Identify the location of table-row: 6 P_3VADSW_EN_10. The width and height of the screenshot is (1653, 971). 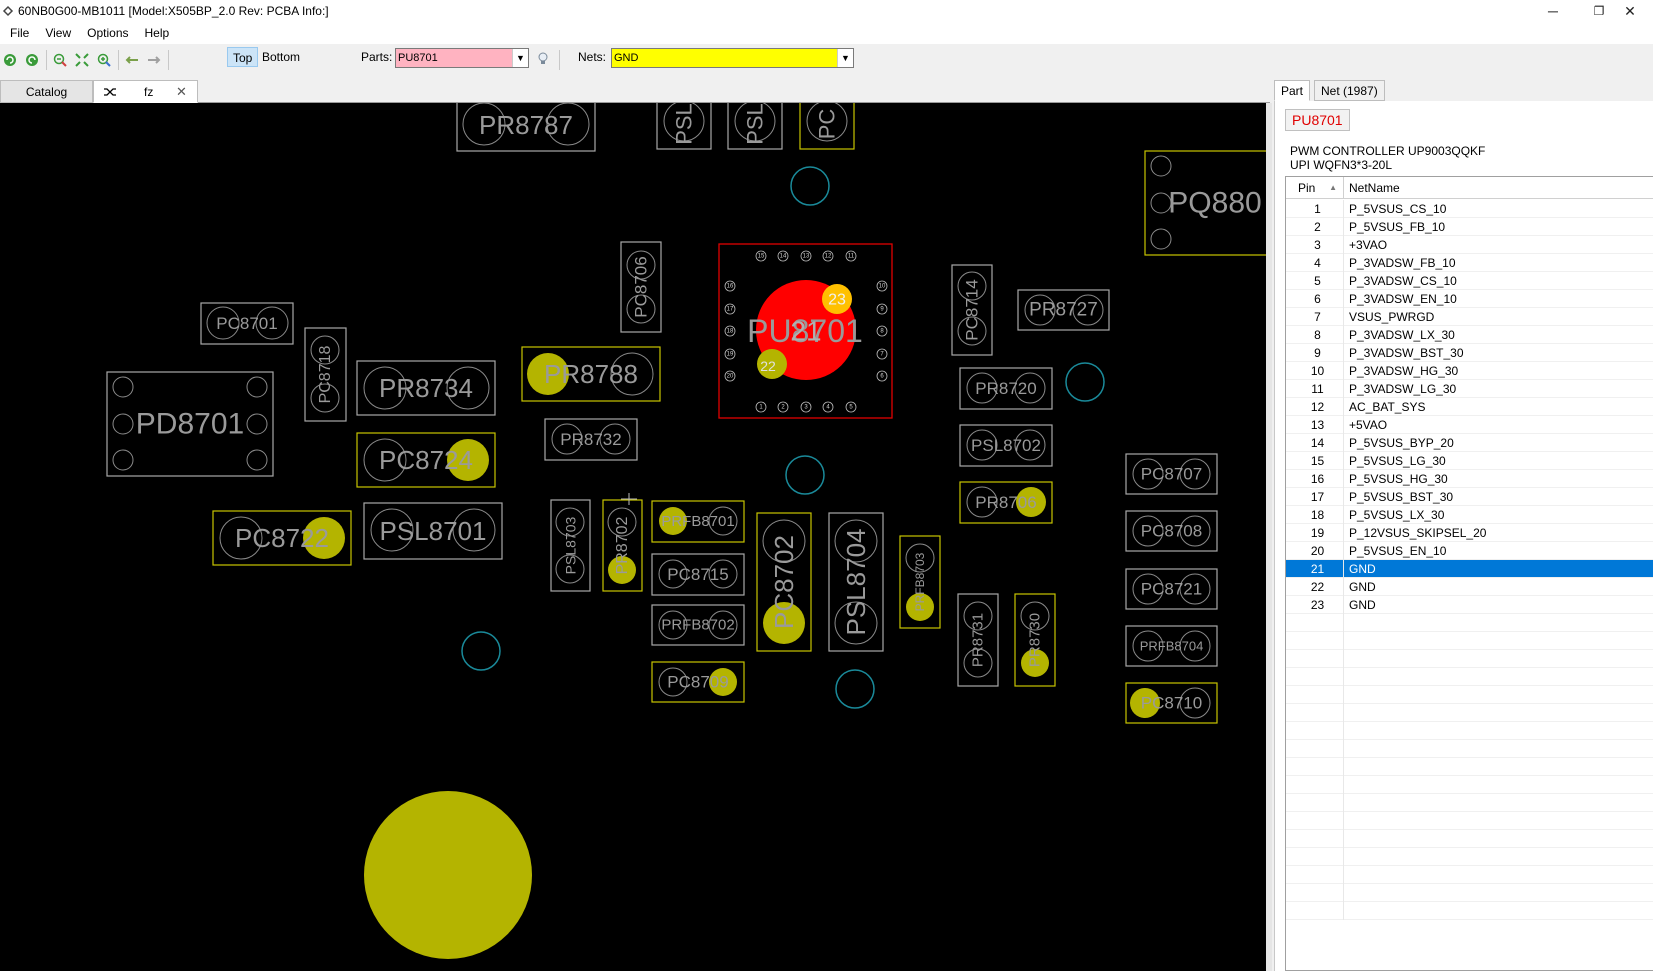
(1469, 299).